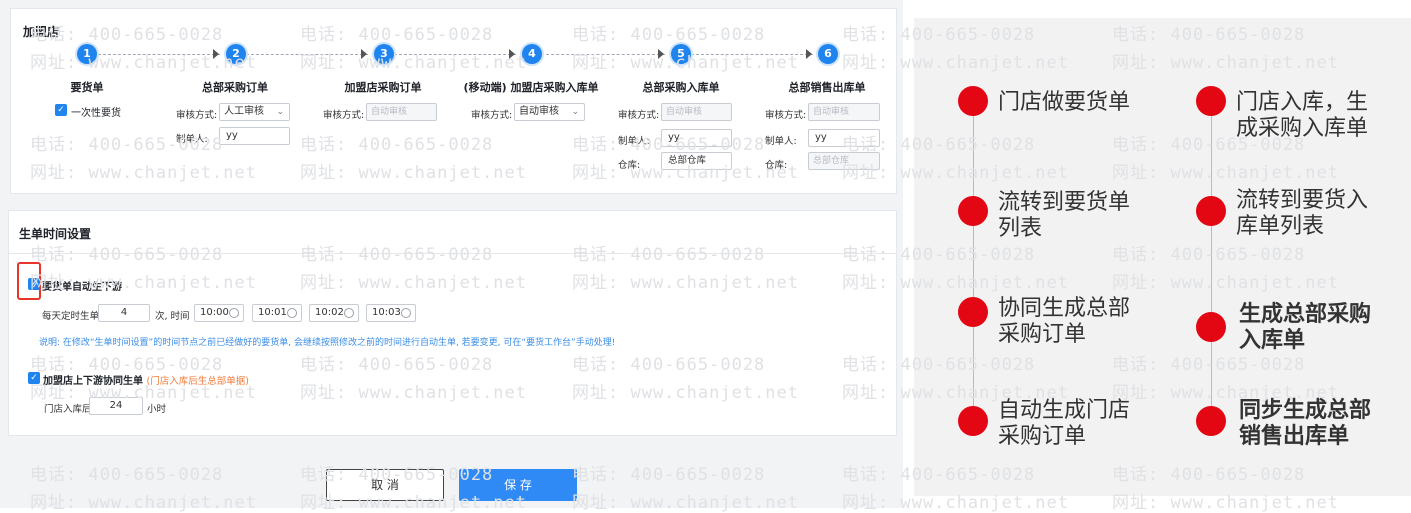  What do you see at coordinates (272, 312) in the screenshot?
I see `time-value-2: 10:01` at bounding box center [272, 312].